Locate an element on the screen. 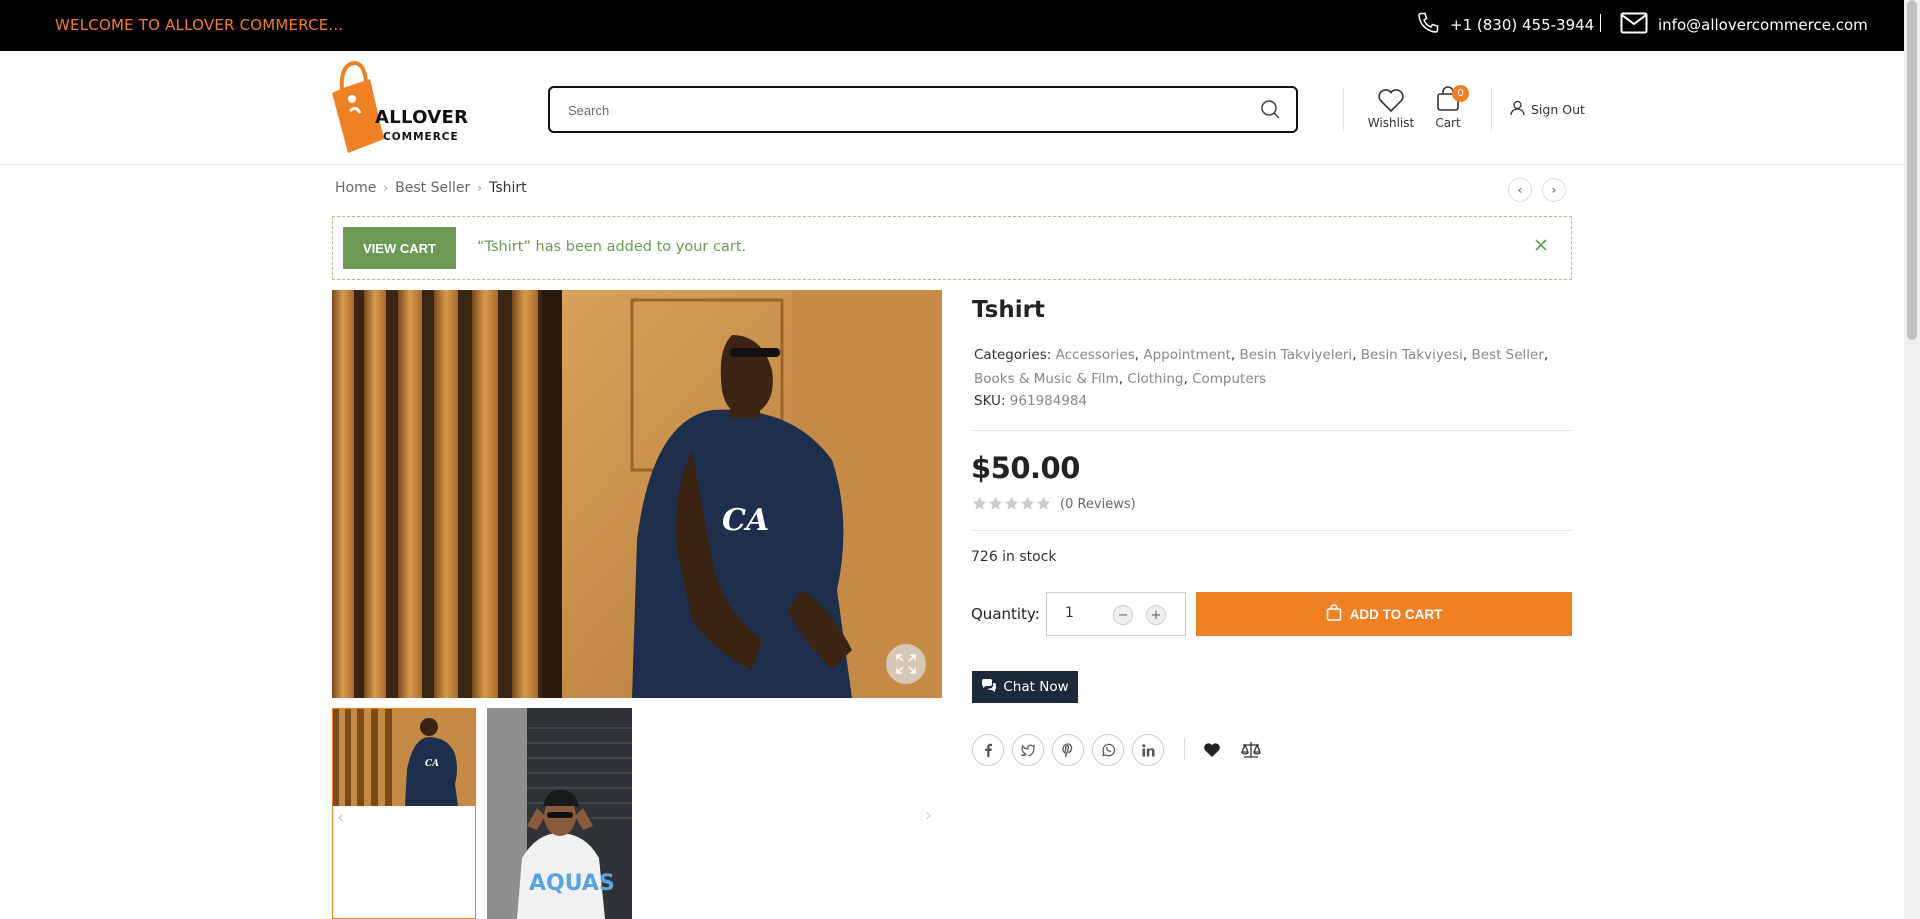 The image size is (1920, 919). category-link: Books & Music & Film is located at coordinates (1046, 379).